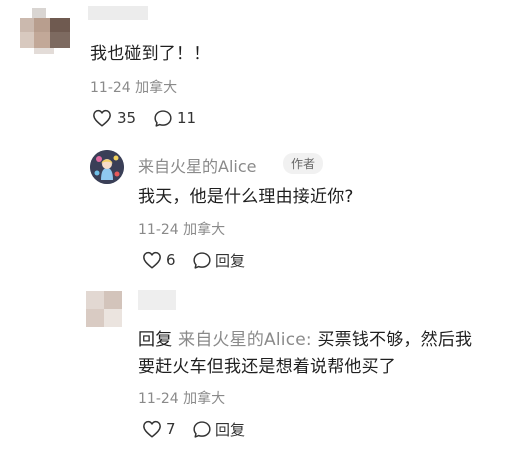  What do you see at coordinates (127, 118) in the screenshot?
I see `like-count: 35` at bounding box center [127, 118].